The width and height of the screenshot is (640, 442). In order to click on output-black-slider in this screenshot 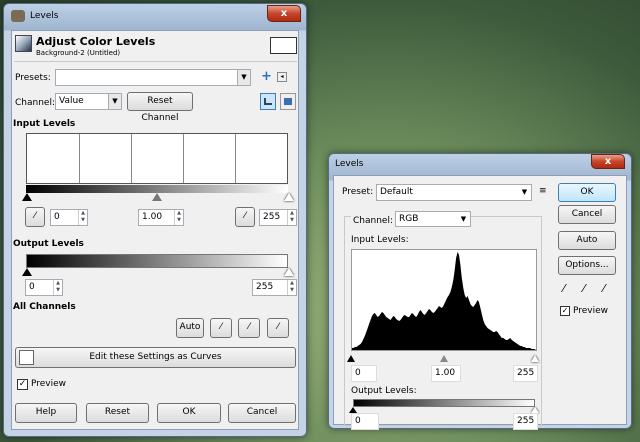, I will do `click(27, 272)`.